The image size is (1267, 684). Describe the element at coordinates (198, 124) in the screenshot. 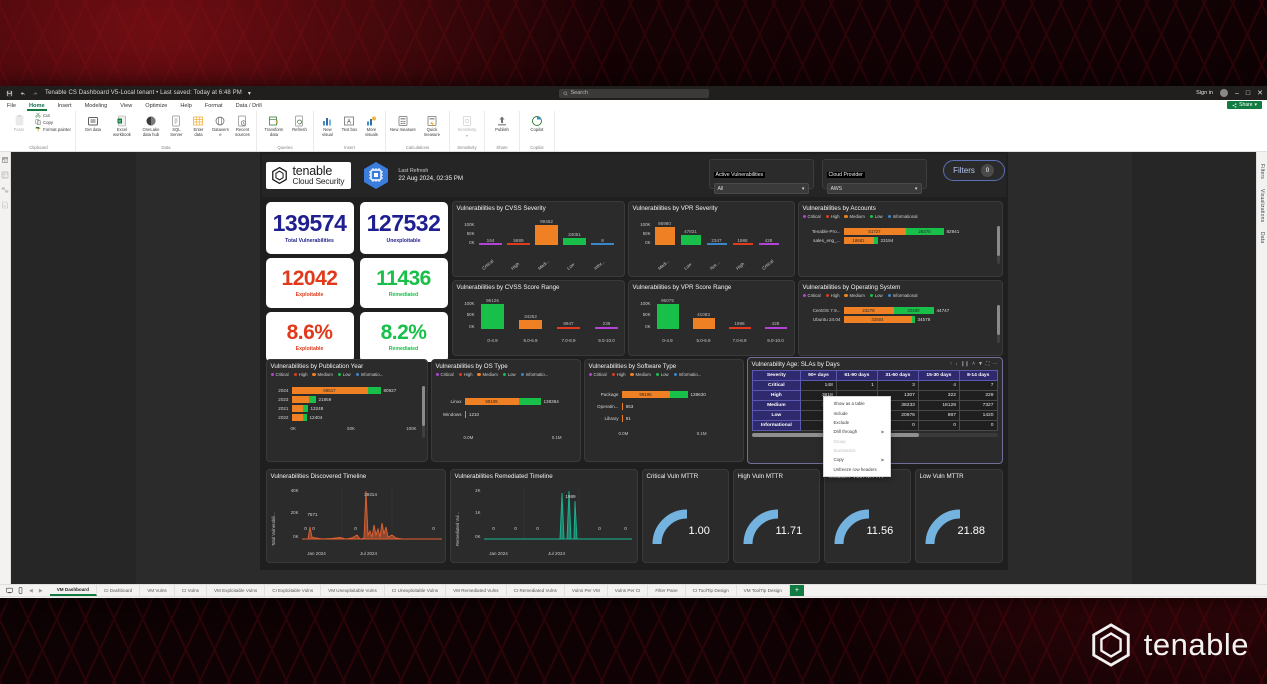

I see `ribbon-enter-data-button: Enter data` at that location.